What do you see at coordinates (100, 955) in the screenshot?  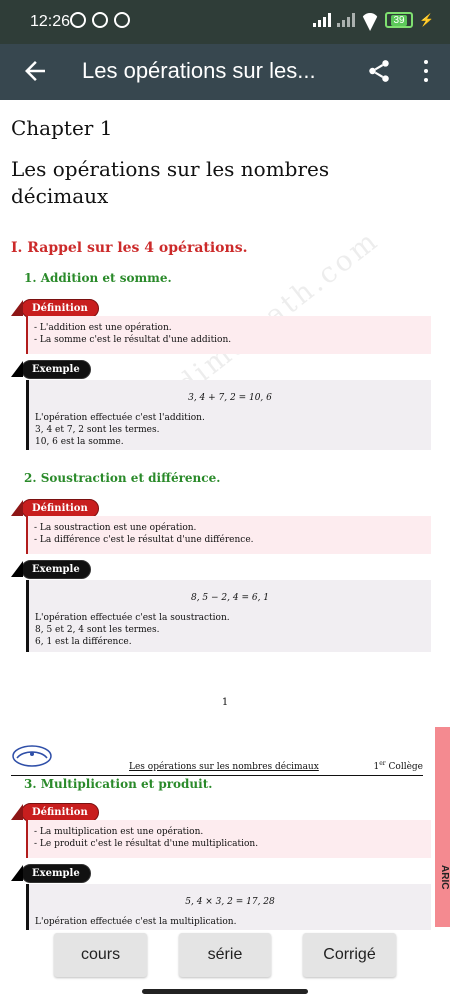 I see `cours-button: cours` at bounding box center [100, 955].